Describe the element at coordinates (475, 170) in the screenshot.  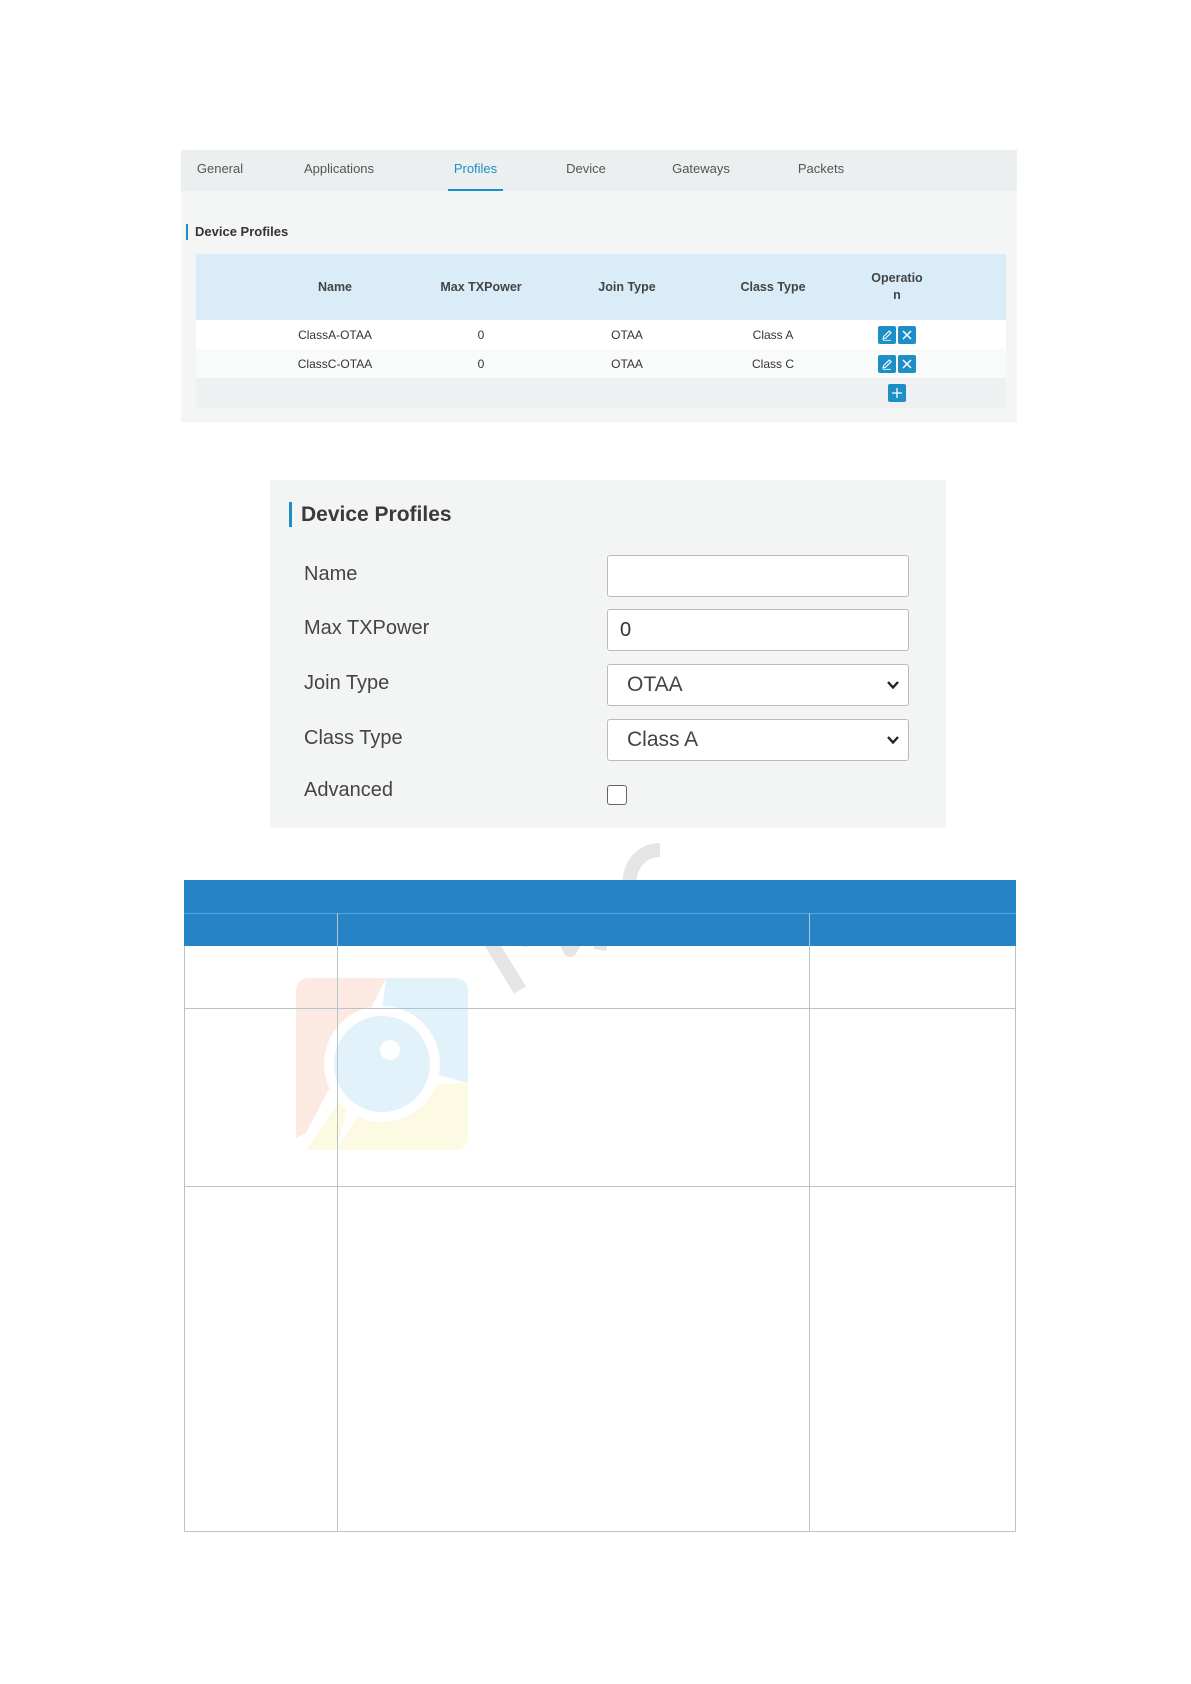
I see `tab-profiles: Profiles` at that location.